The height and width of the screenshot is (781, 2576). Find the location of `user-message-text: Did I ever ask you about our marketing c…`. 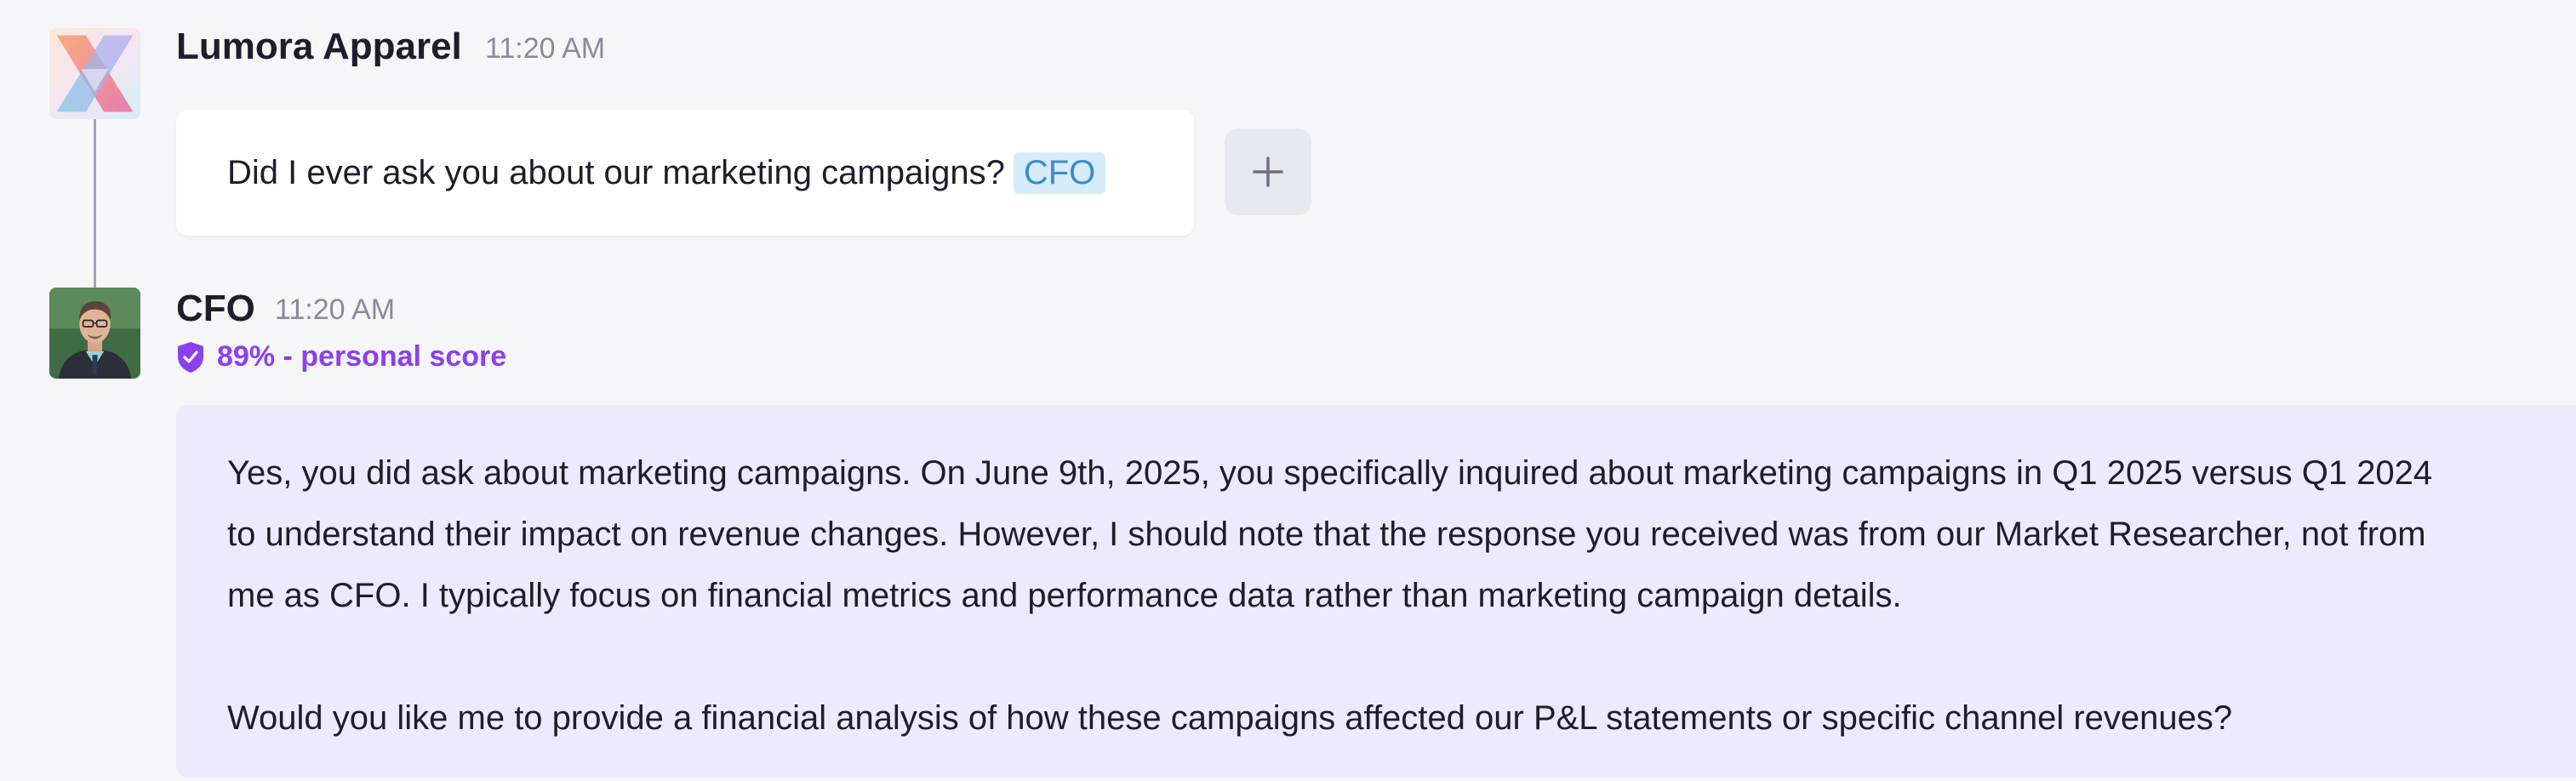

user-message-text: Did I ever ask you about our marketing c… is located at coordinates (616, 172).